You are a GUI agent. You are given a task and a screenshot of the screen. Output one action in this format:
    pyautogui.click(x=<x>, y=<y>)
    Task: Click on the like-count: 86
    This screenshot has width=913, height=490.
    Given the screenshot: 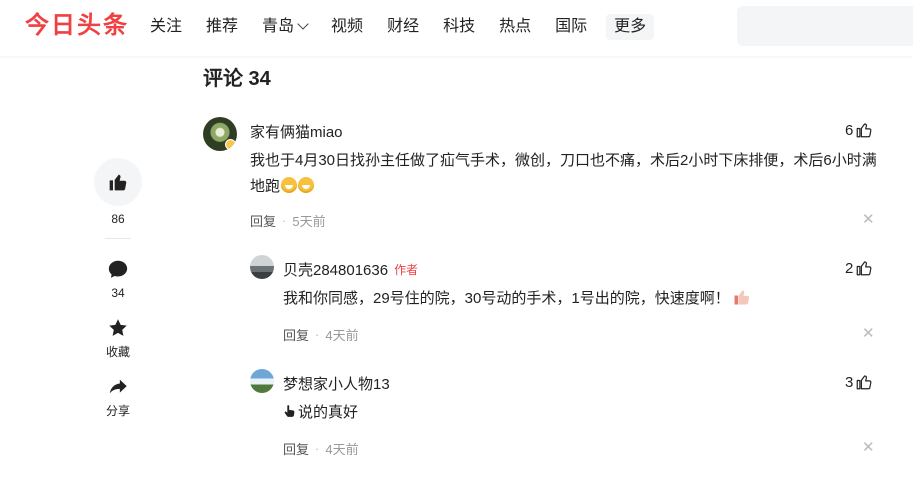 What is the action you would take?
    pyautogui.click(x=118, y=219)
    